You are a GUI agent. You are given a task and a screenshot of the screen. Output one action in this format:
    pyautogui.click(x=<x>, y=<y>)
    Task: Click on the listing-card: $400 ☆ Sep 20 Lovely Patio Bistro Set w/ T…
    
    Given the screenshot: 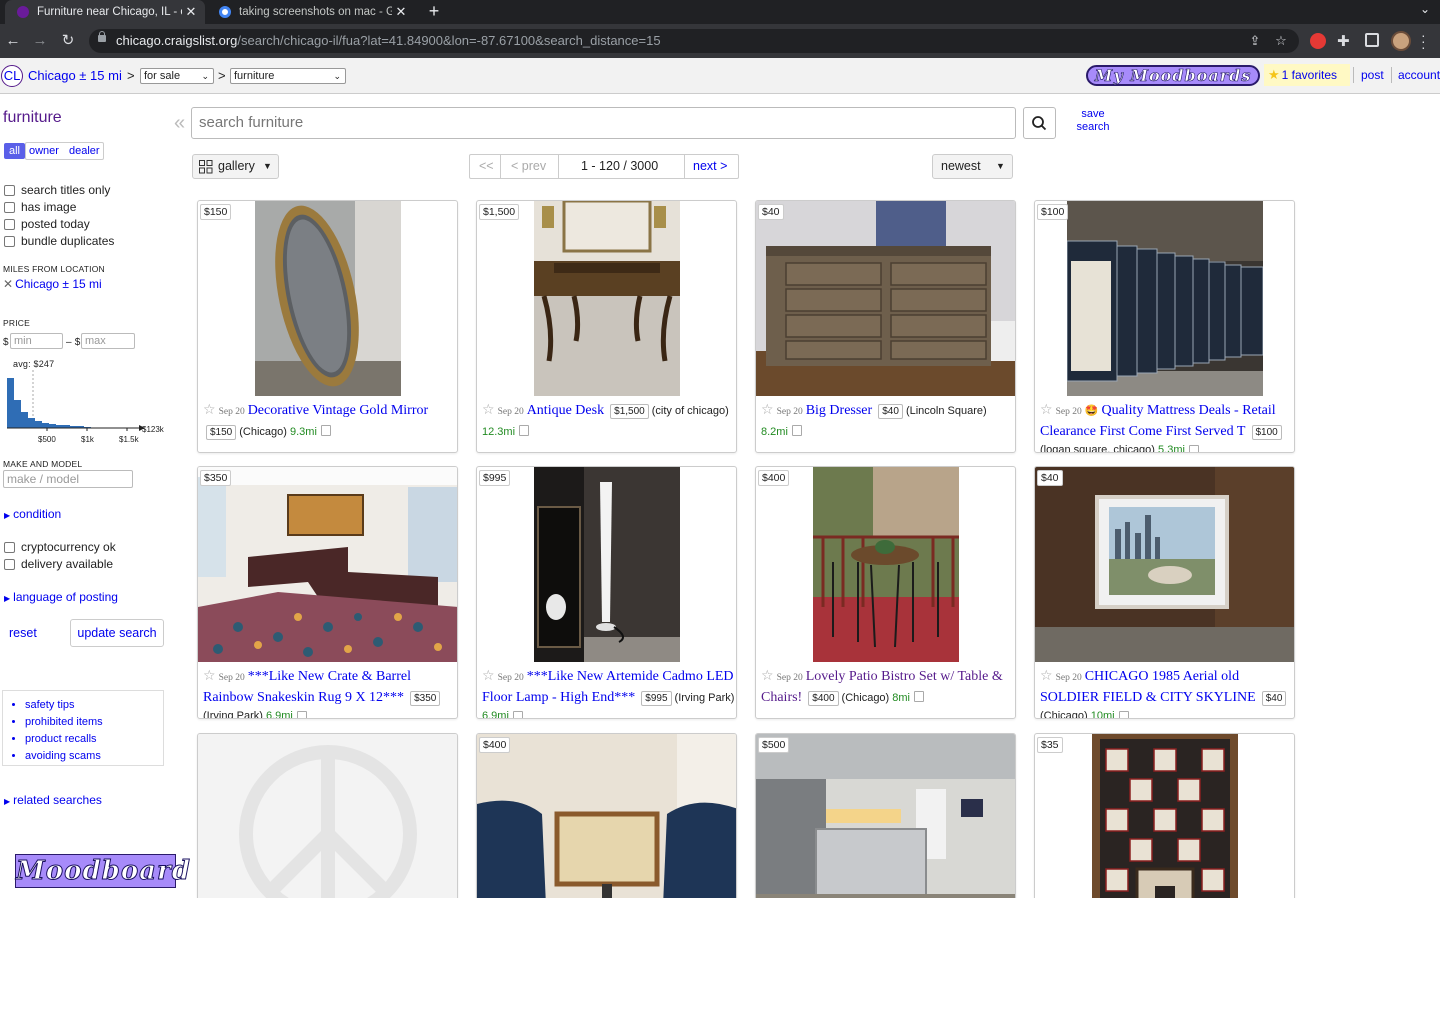 What is the action you would take?
    pyautogui.click(x=885, y=592)
    